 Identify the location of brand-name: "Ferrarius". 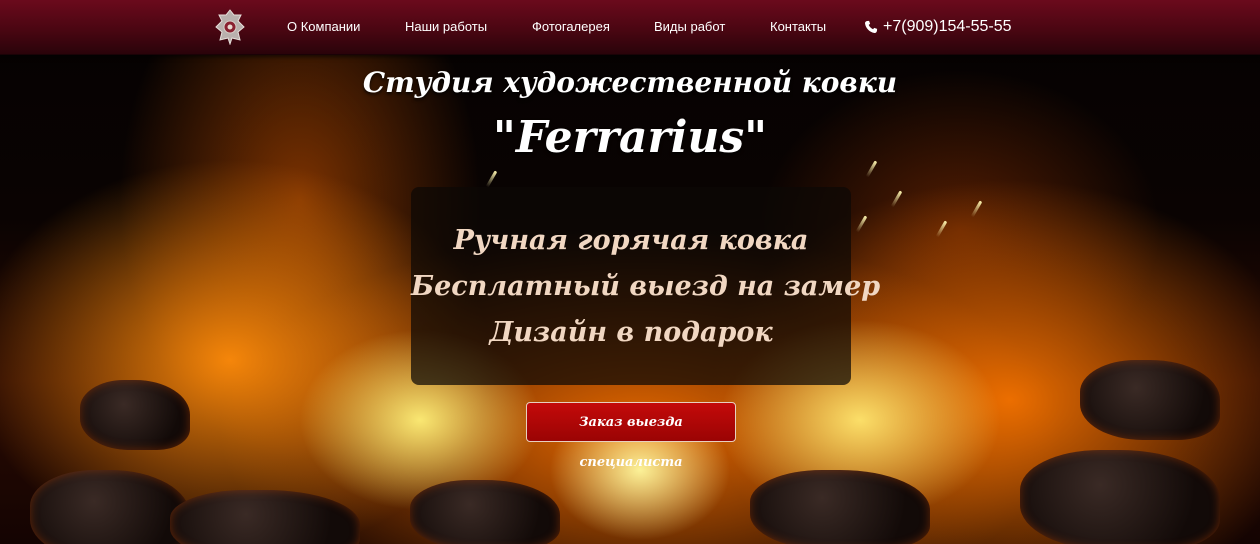
(630, 137).